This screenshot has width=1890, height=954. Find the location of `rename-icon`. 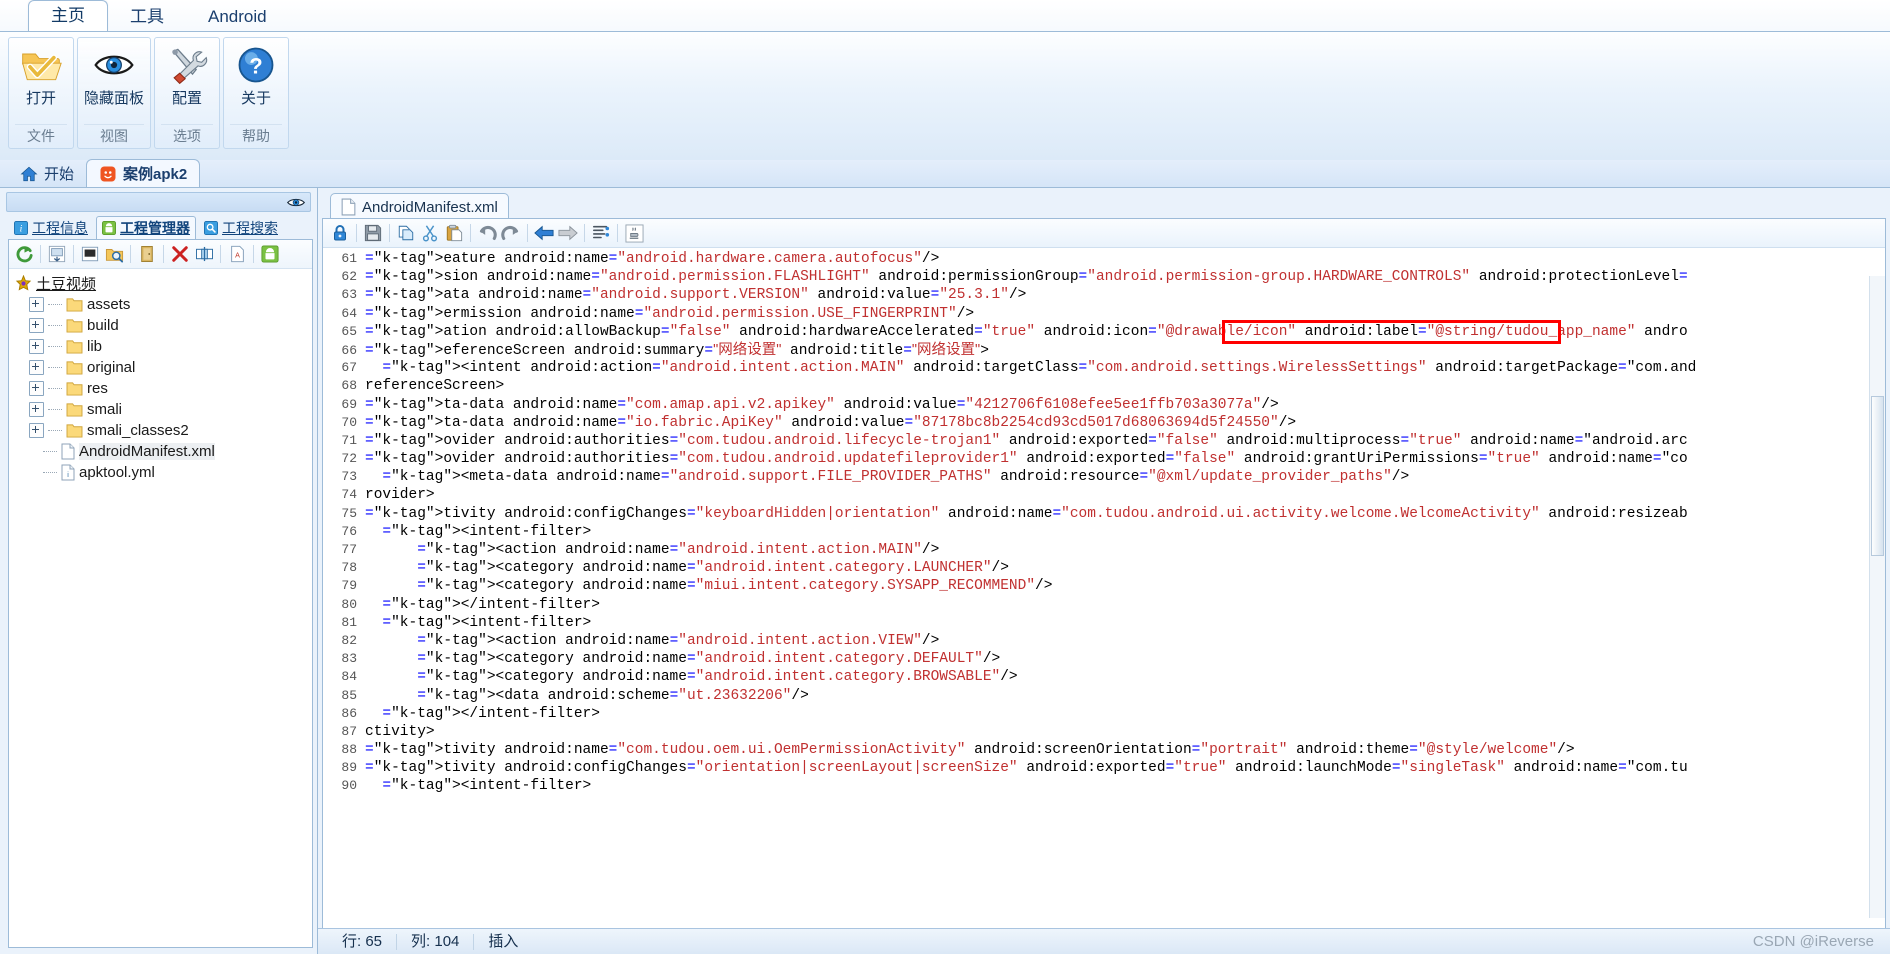

rename-icon is located at coordinates (204, 254).